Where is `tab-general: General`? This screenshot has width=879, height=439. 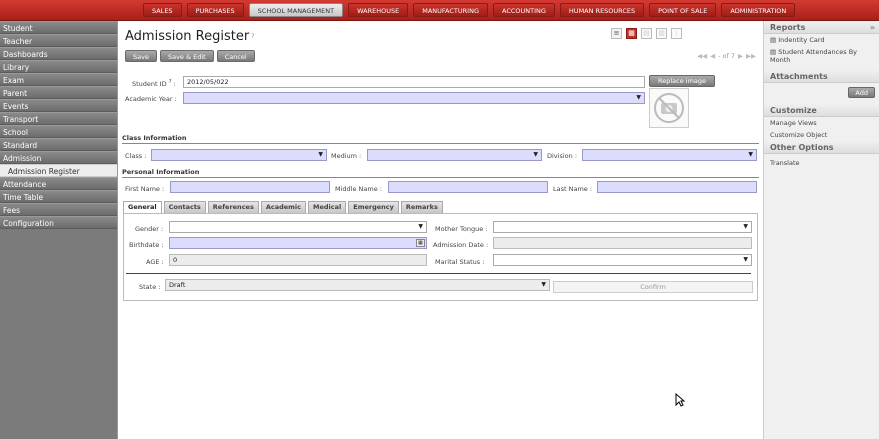
tab-general: General is located at coordinates (142, 207).